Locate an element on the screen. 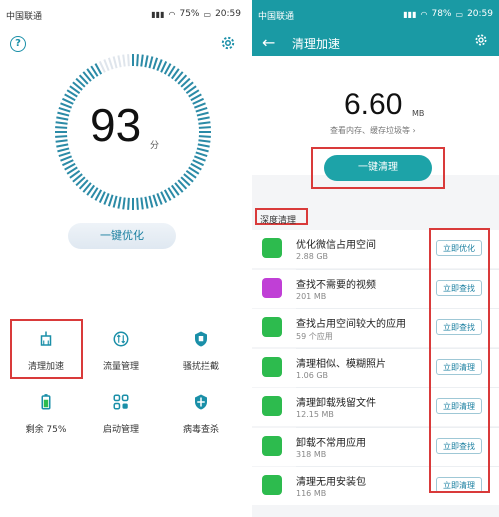 The image size is (499, 517). grid-label: 骚扰拦截 is located at coordinates (200, 367).